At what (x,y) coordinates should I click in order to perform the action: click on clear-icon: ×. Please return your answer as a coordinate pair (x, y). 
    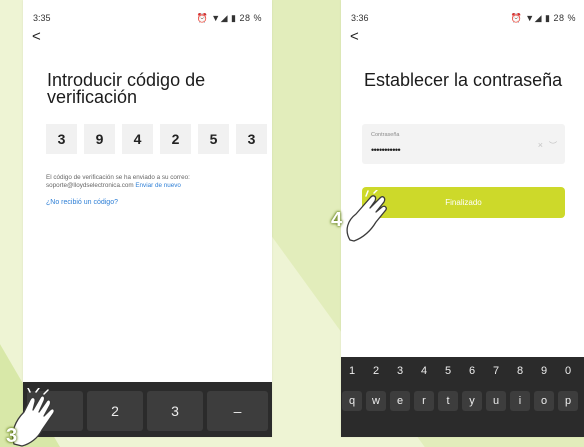
    Looking at the image, I should click on (540, 145).